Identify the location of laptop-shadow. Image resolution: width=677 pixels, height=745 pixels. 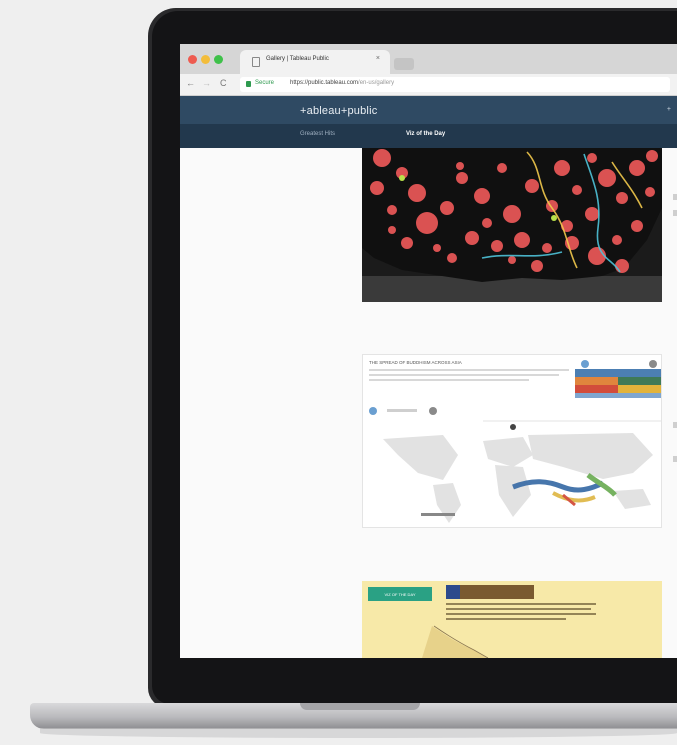
(358, 733).